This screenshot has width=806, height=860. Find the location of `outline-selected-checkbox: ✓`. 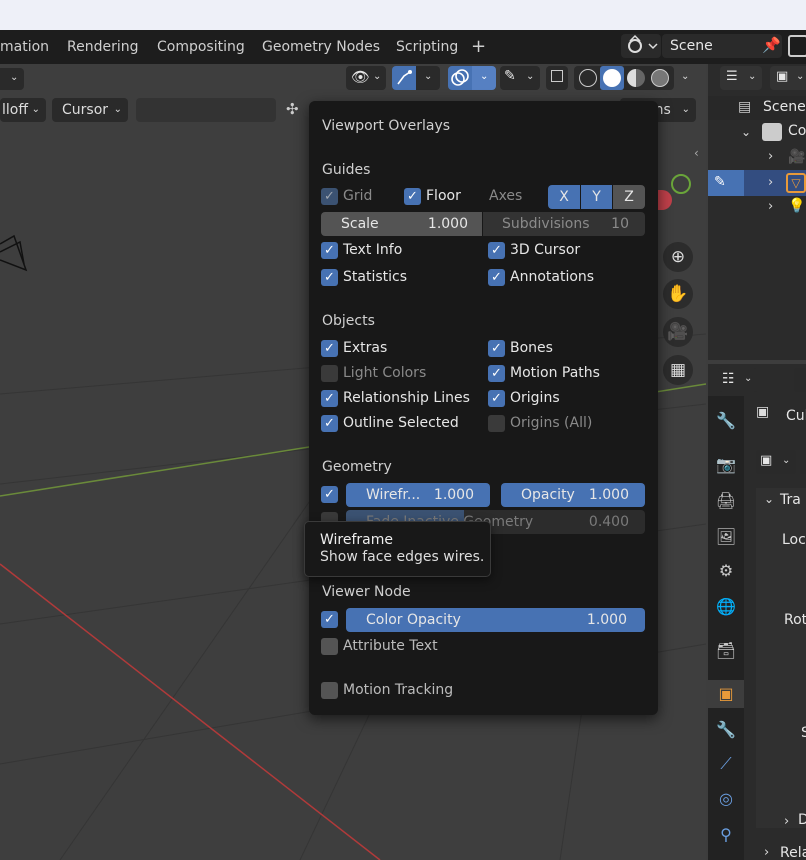

outline-selected-checkbox: ✓ is located at coordinates (329, 423).